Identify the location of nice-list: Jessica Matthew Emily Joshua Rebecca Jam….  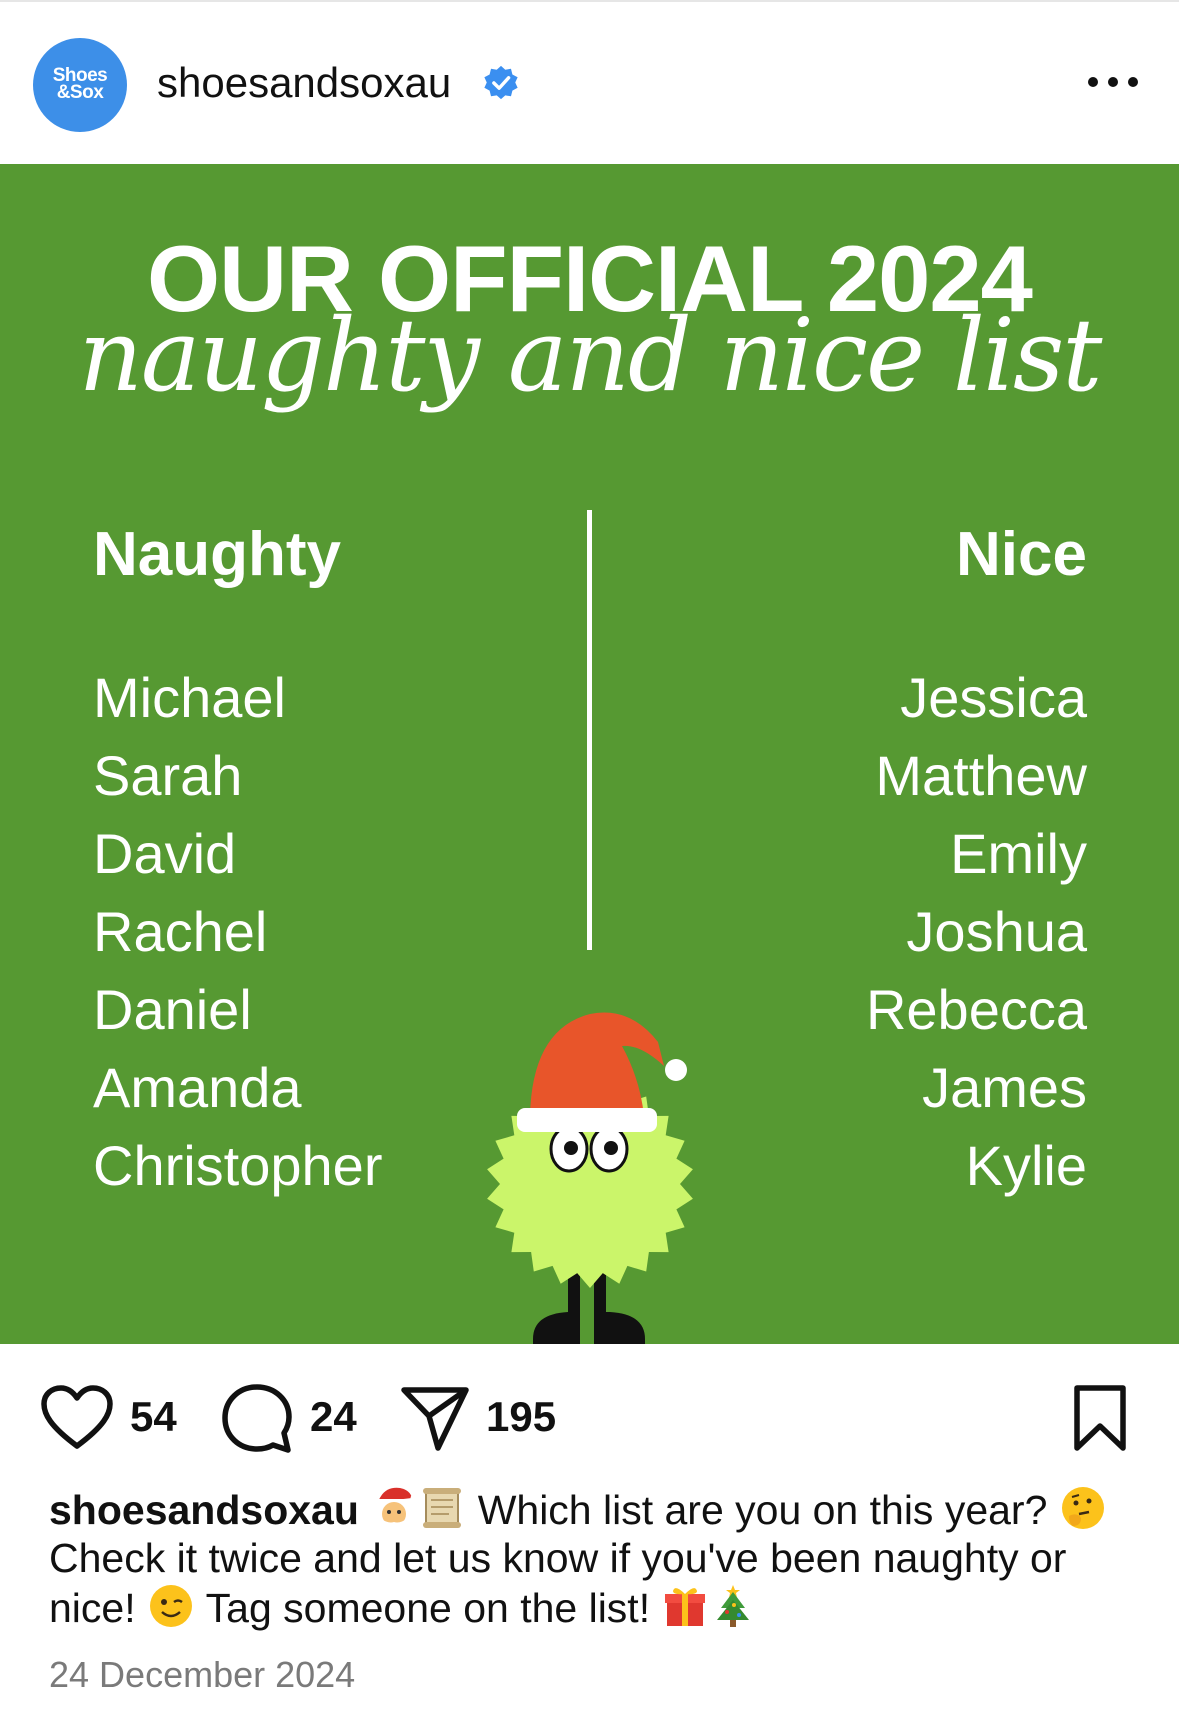
(976, 932).